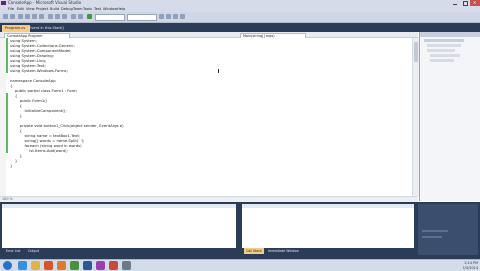 The image size is (480, 271). What do you see at coordinates (33, 251) in the screenshot?
I see `tab-output: Output` at bounding box center [33, 251].